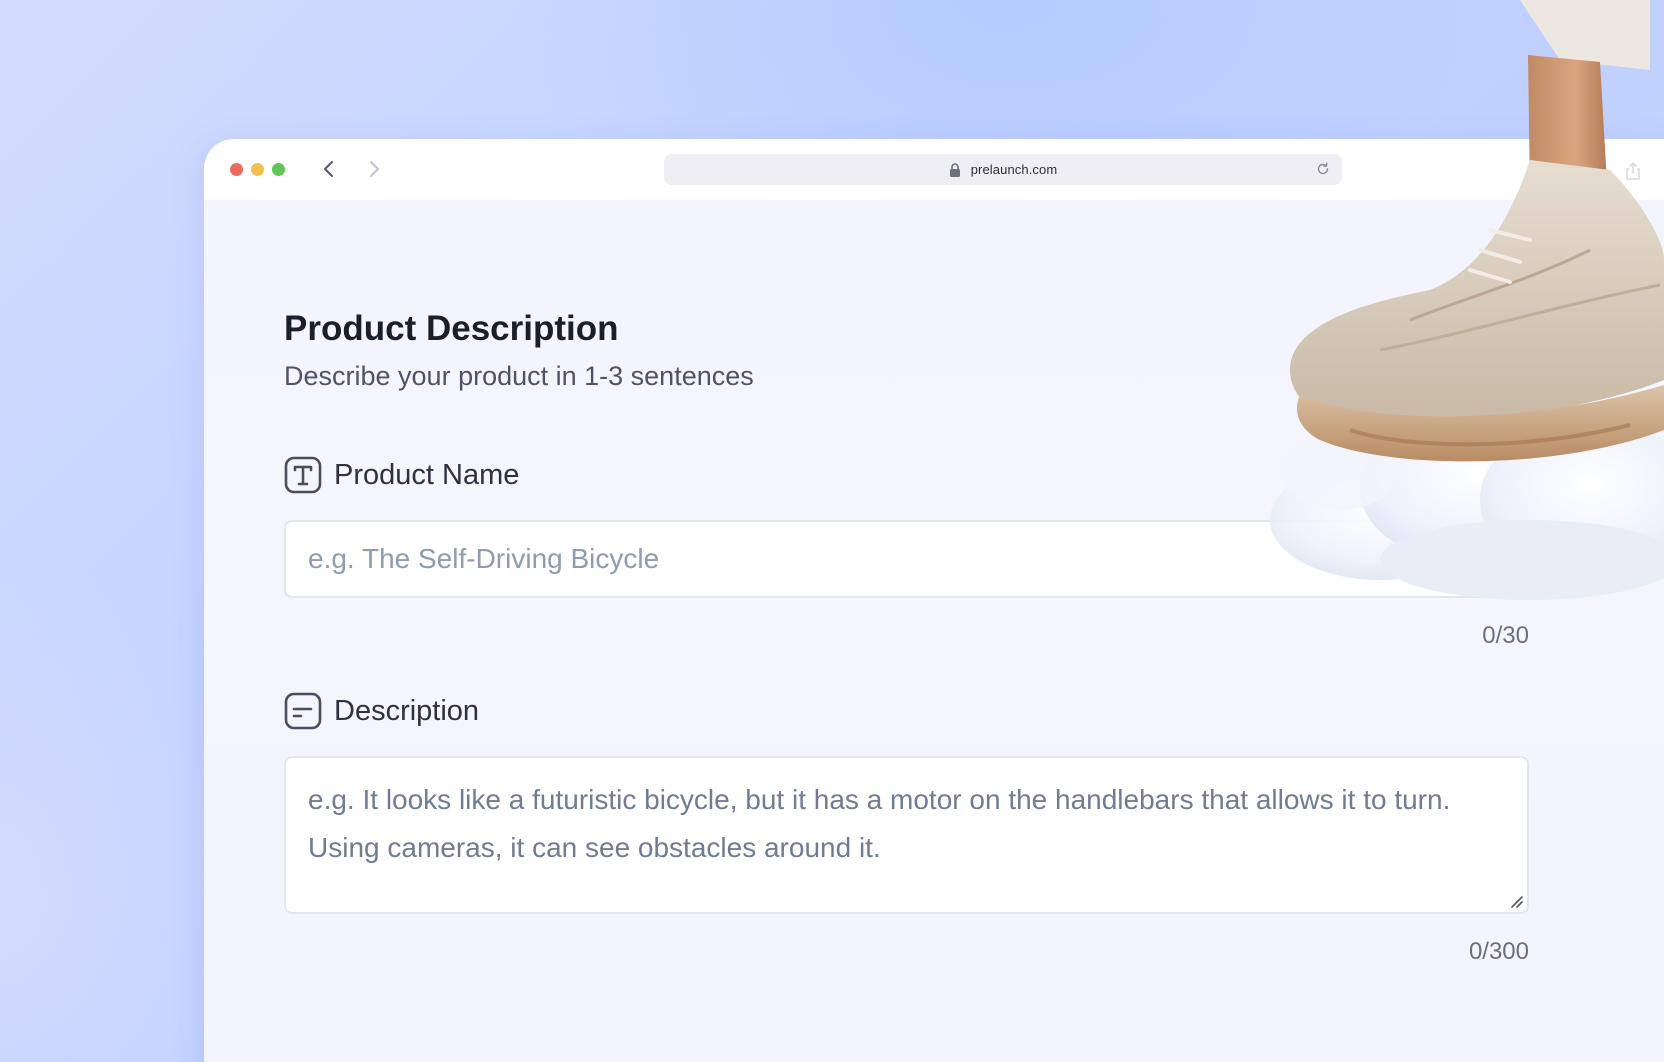  Describe the element at coordinates (1323, 169) in the screenshot. I see `reload-icon` at that location.